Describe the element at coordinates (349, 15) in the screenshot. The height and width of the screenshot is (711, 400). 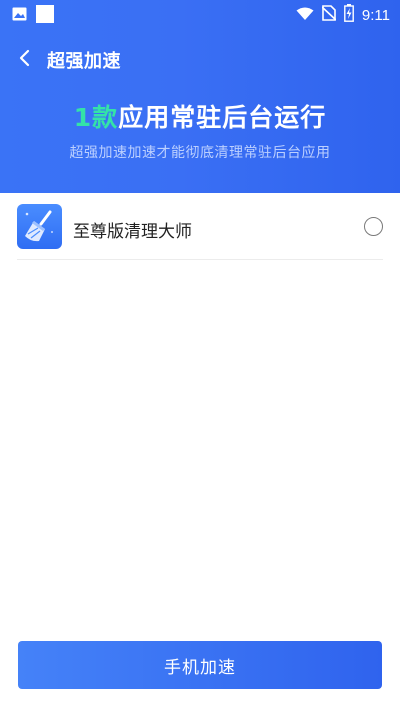
I see `battery-charging-icon` at that location.